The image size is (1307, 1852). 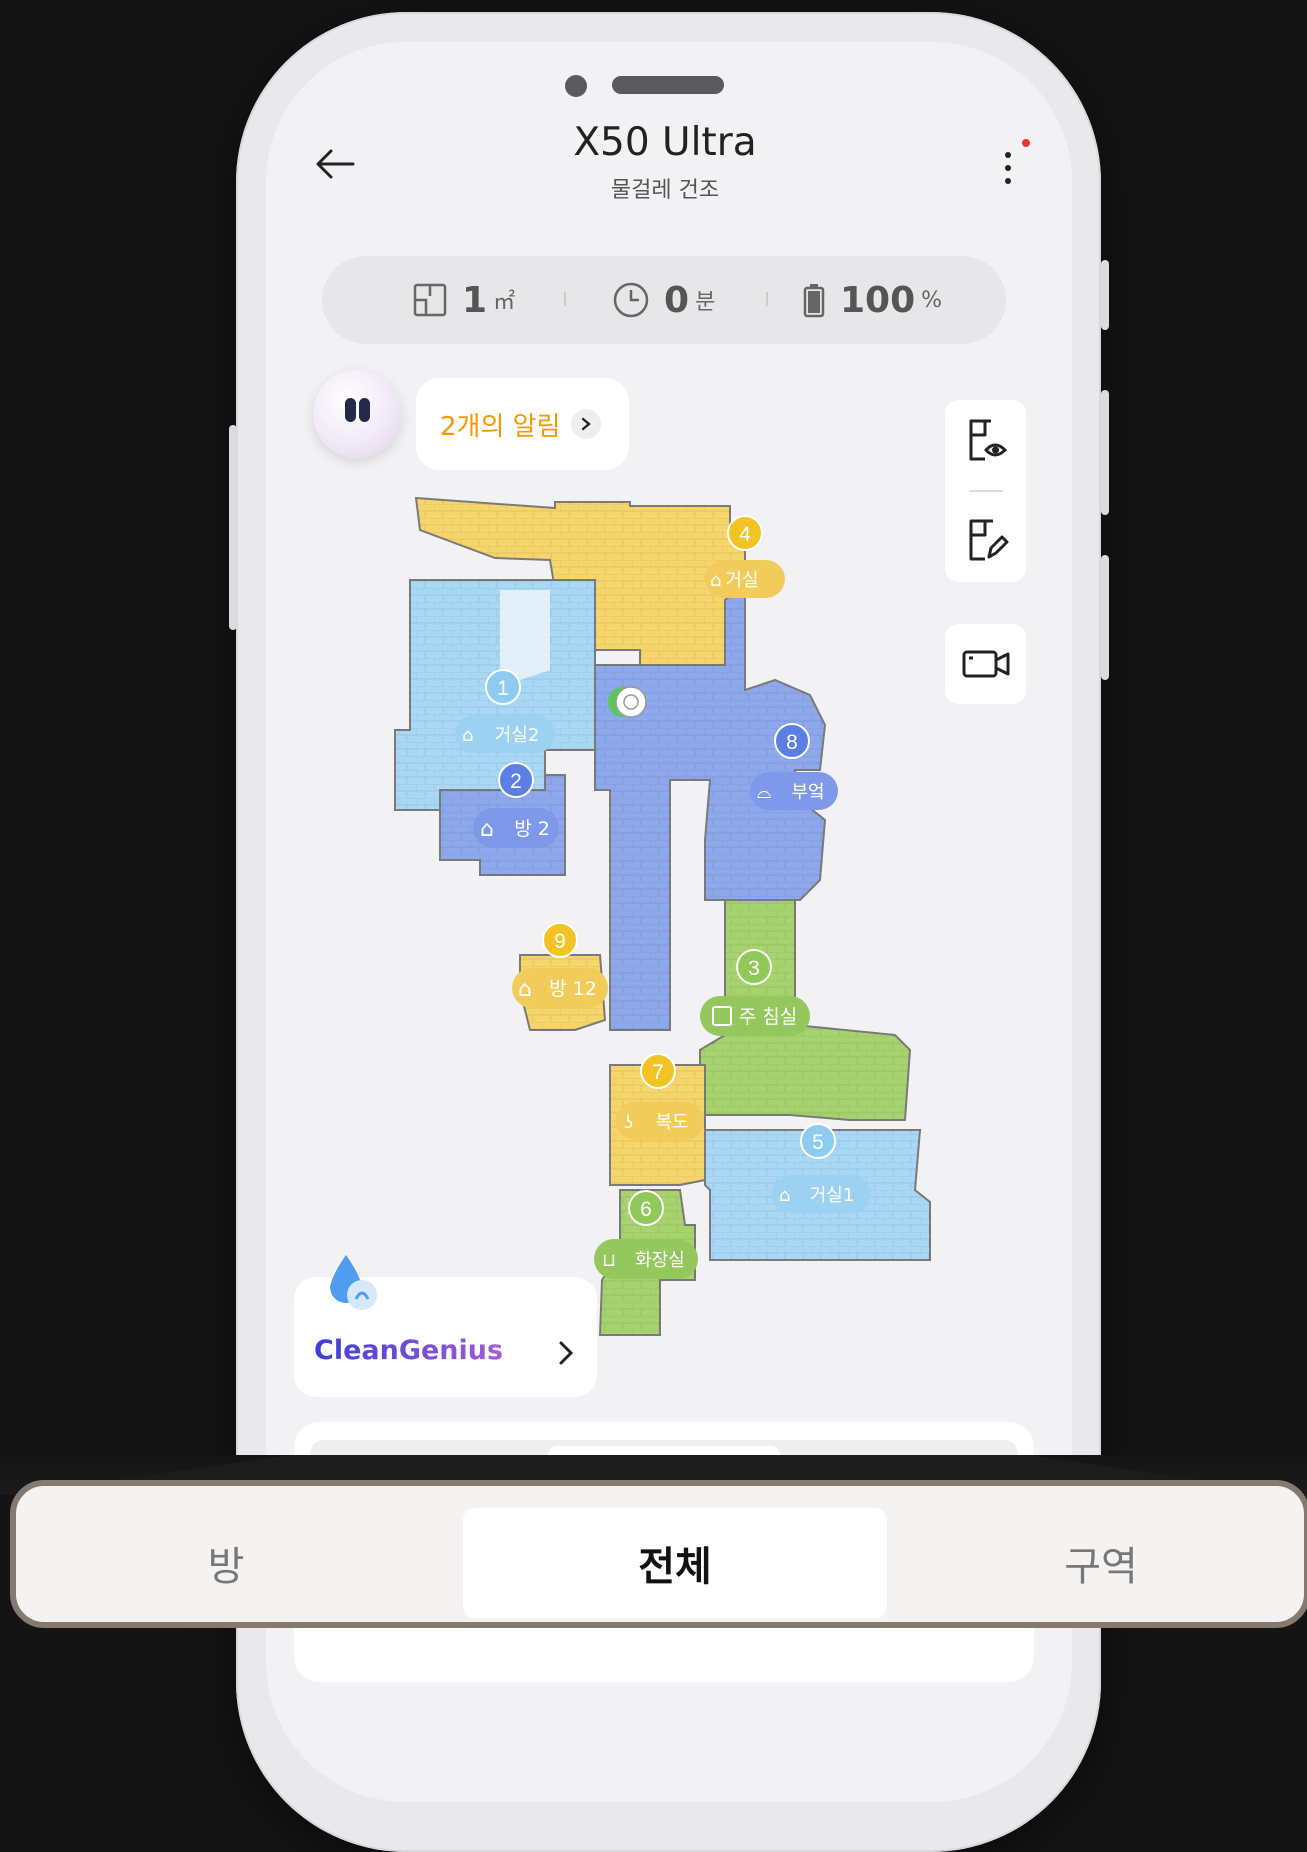 I want to click on battery-icon, so click(x=814, y=301).